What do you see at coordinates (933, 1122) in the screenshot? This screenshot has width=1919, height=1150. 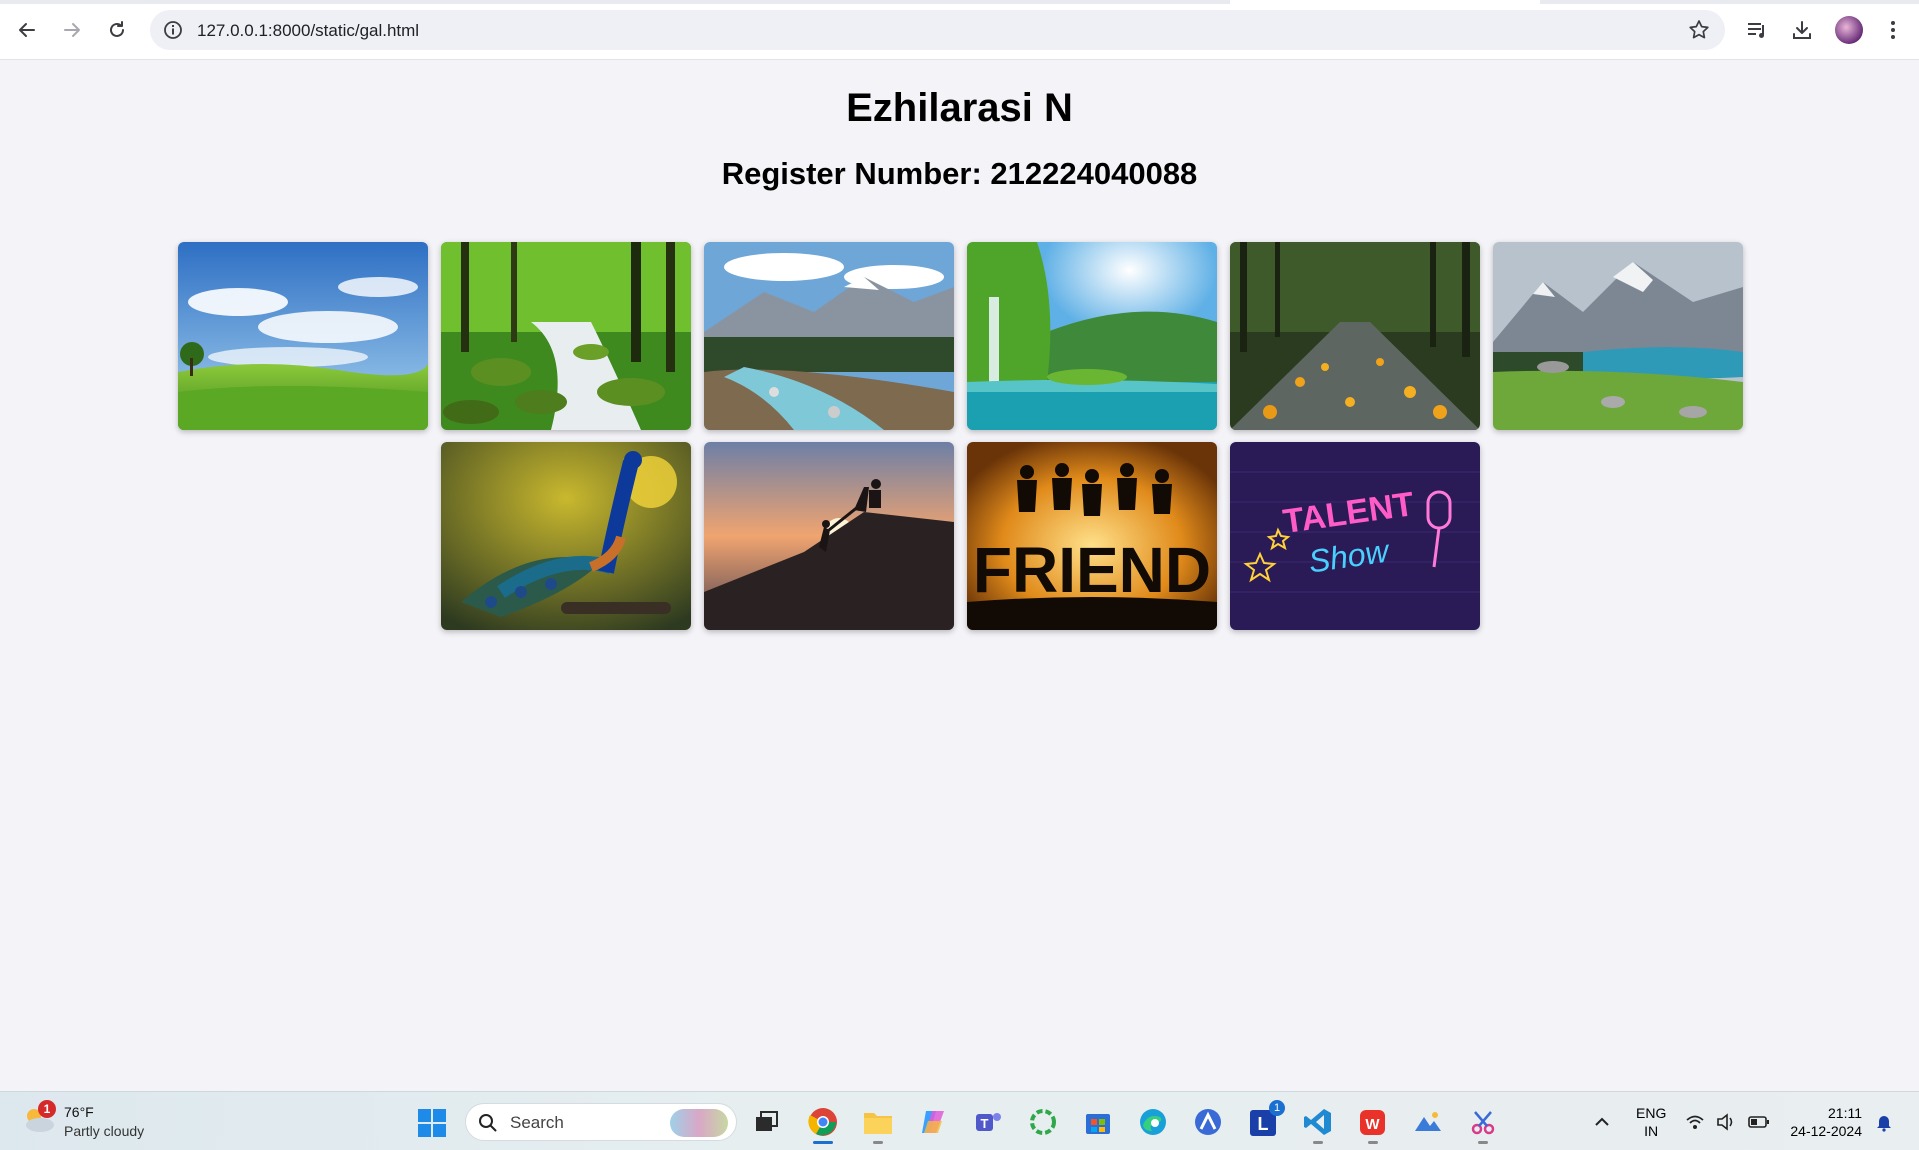 I see `copilot-icon` at bounding box center [933, 1122].